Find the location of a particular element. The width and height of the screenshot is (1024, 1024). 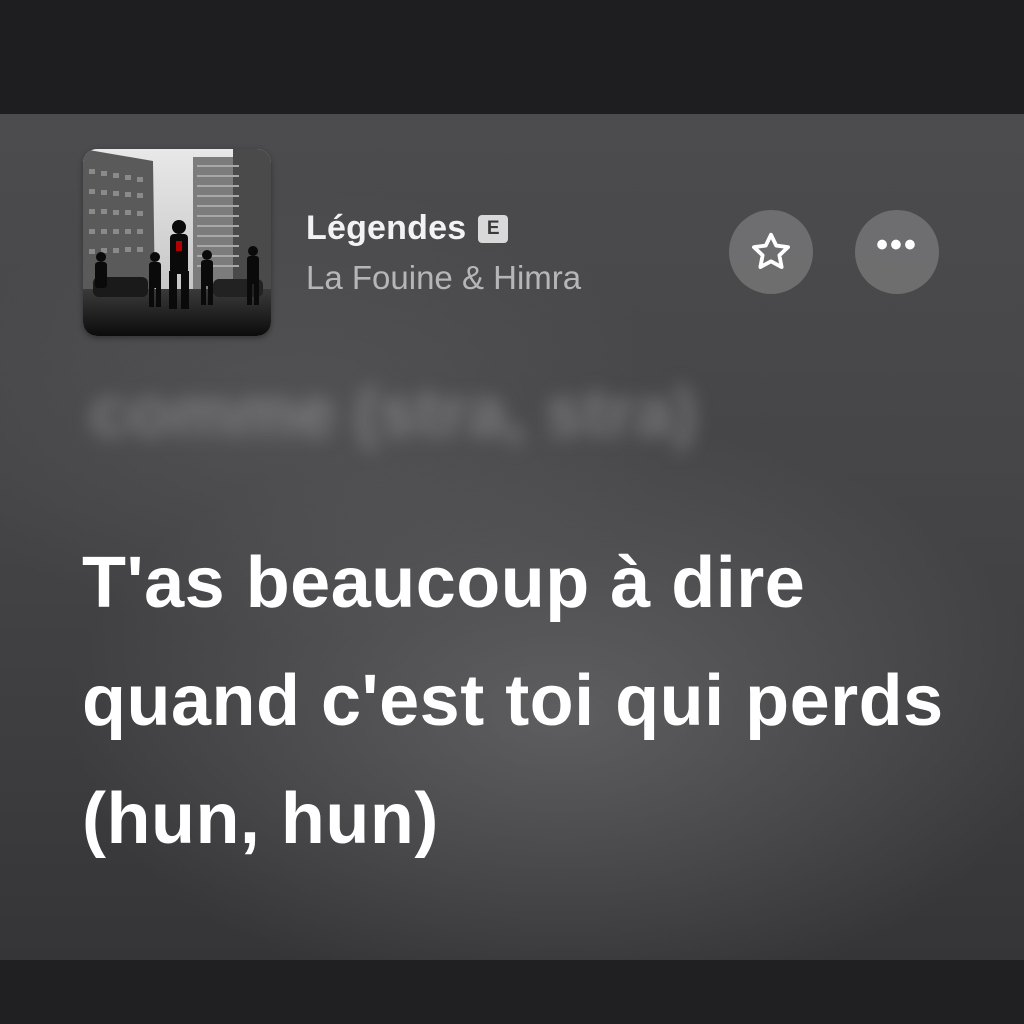

bottom-background-strip is located at coordinates (512, 992).